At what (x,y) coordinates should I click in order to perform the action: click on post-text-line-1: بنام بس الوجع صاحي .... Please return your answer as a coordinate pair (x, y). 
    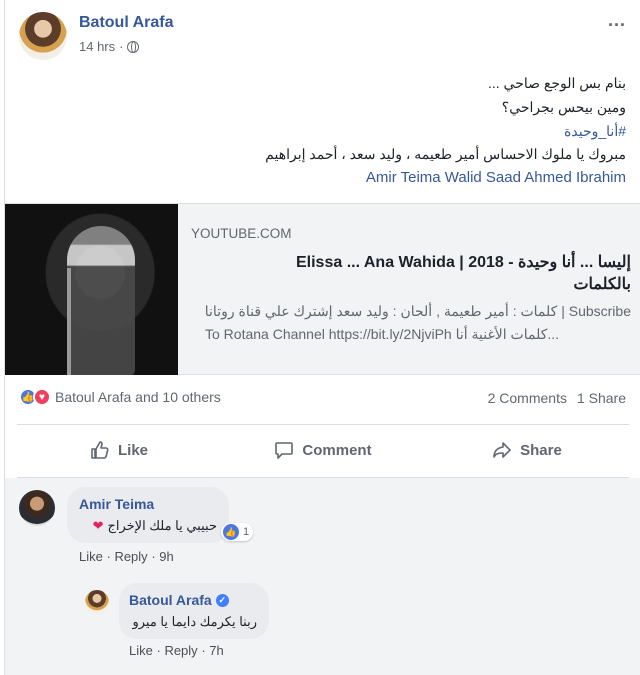
    Looking at the image, I should click on (557, 83).